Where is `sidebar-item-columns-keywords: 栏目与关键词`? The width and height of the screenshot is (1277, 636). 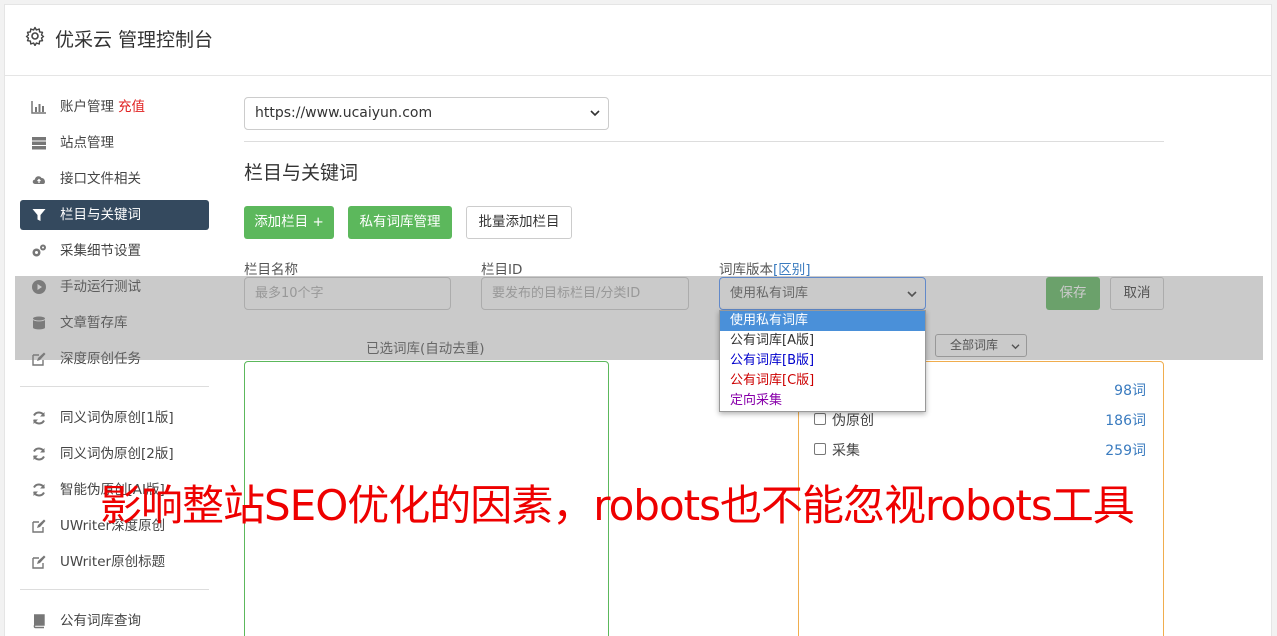
sidebar-item-columns-keywords: 栏目与关键词 is located at coordinates (114, 215).